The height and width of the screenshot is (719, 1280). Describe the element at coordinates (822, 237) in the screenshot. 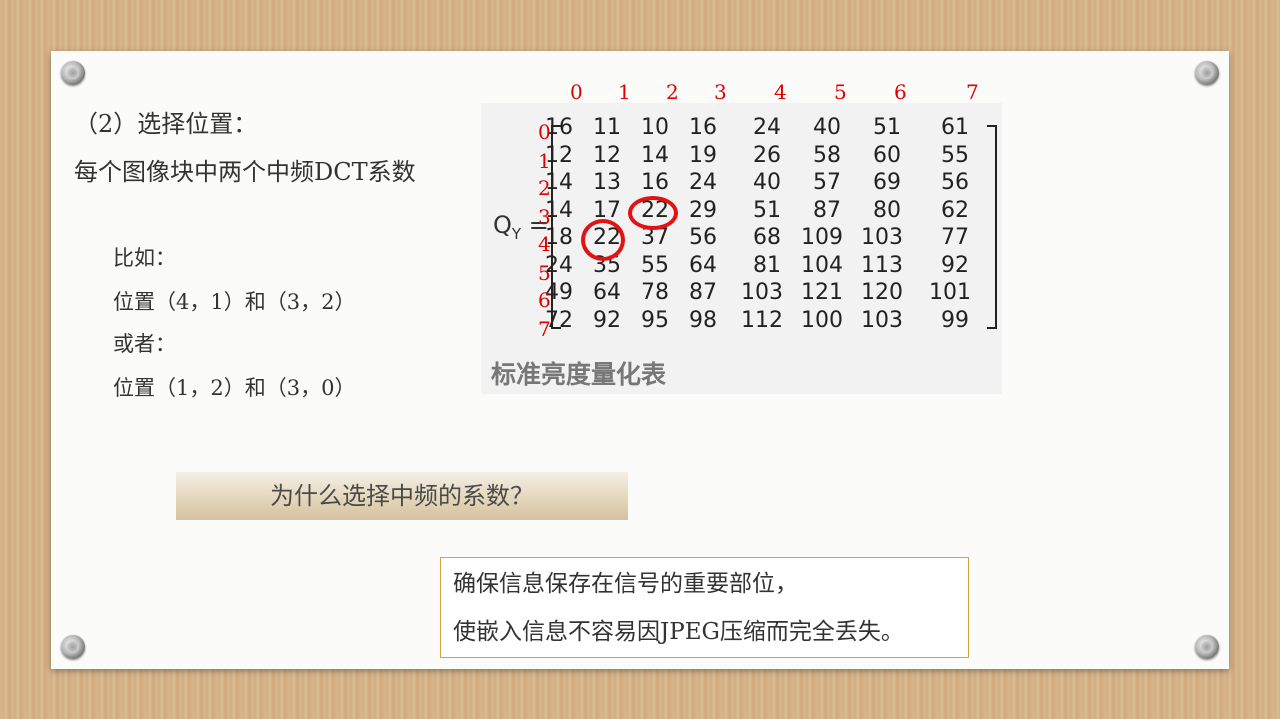

I see `matrix-cell: 109` at that location.